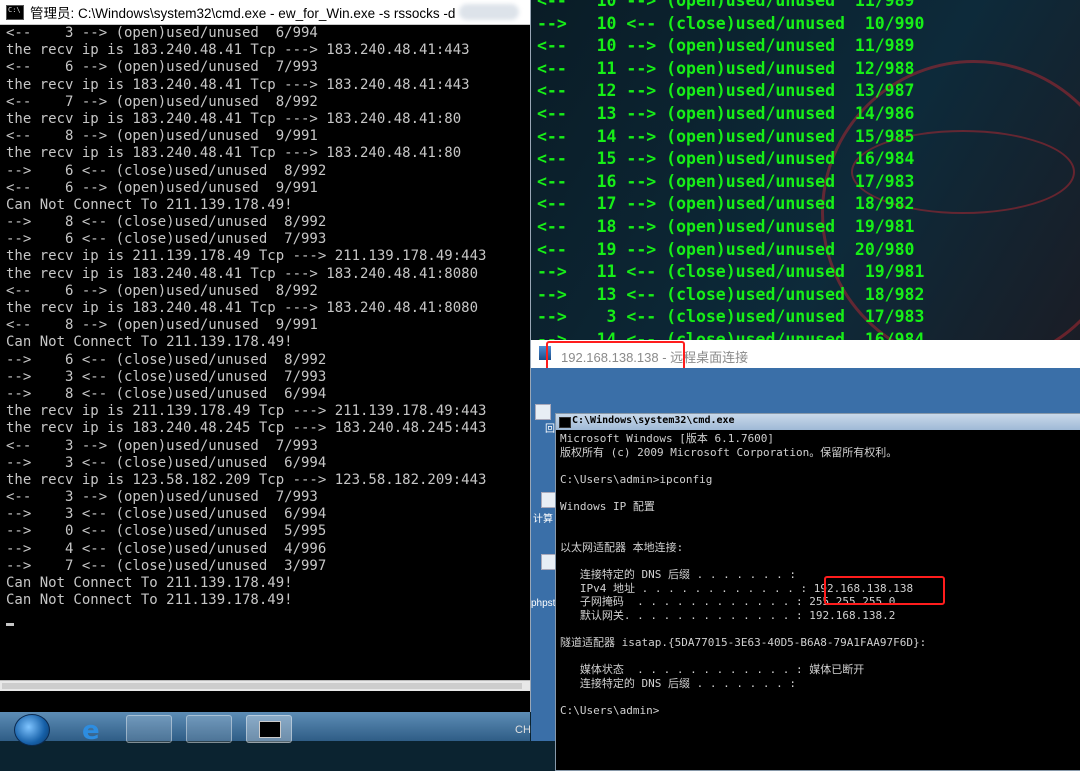 The image size is (1080, 771). Describe the element at coordinates (731, 317) in the screenshot. I see `console-line: --> 3 <-- (close)used/unused 17/983` at that location.